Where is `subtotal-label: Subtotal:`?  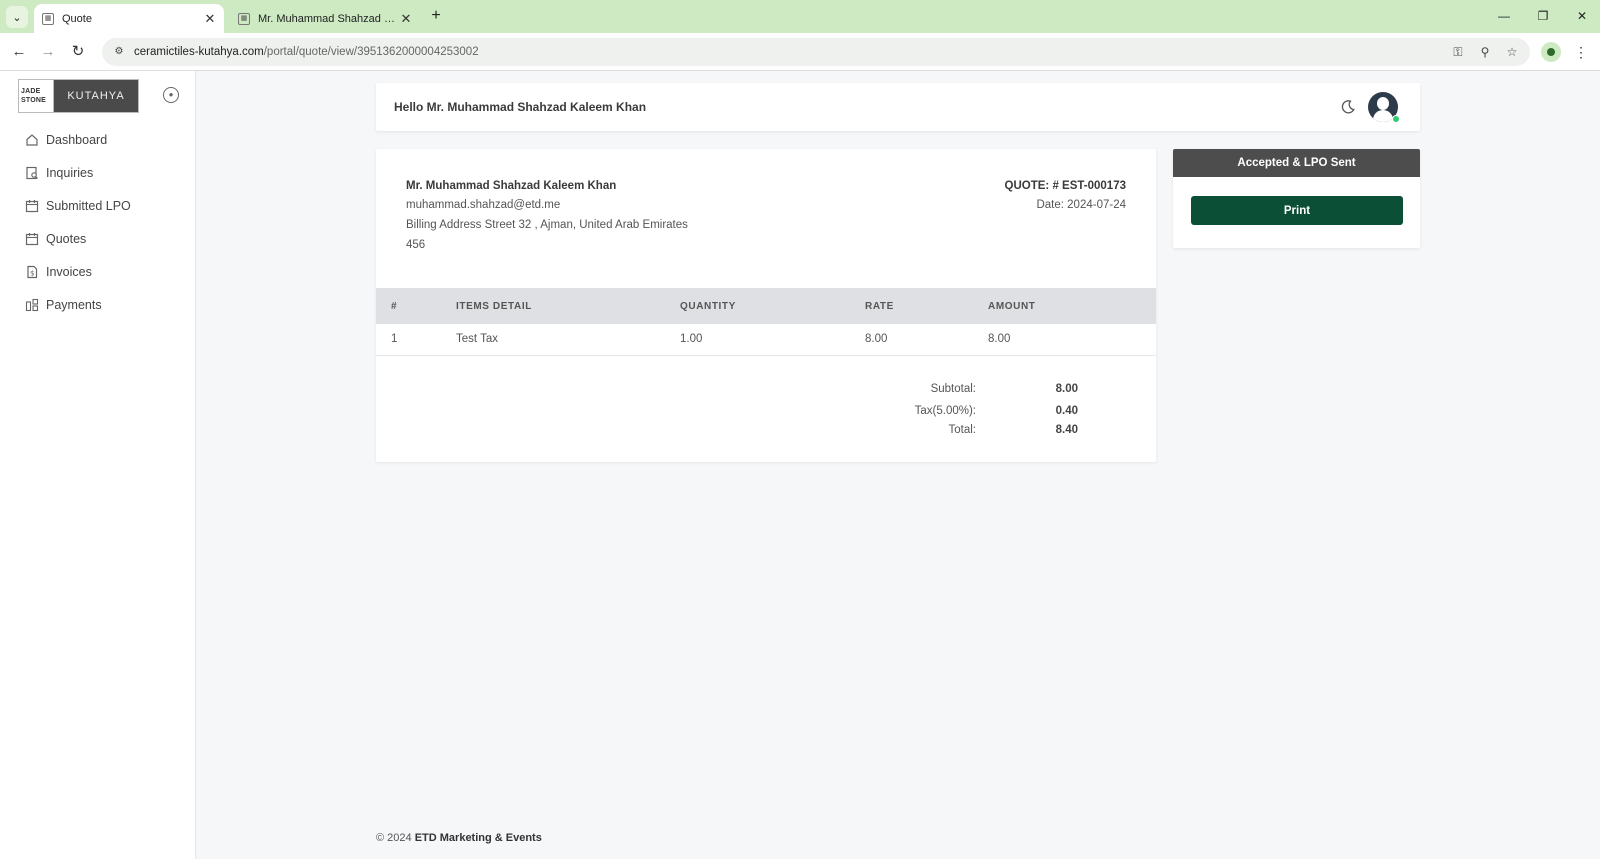 subtotal-label: Subtotal: is located at coordinates (953, 389).